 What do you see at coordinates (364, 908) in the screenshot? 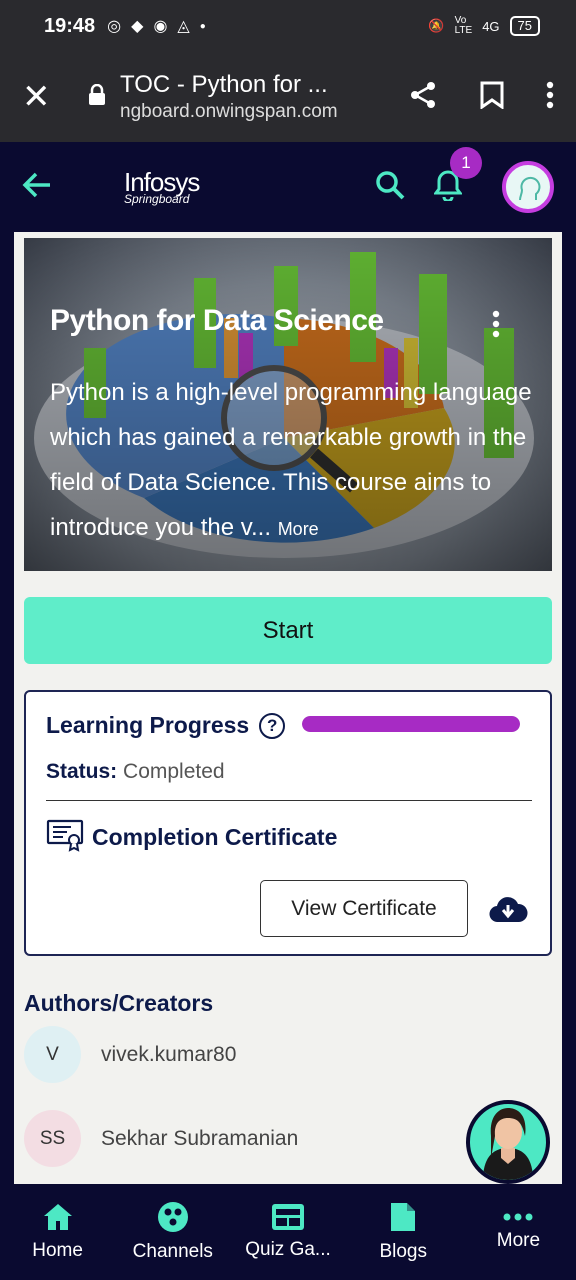
I see `view-certificate-button: View Certificate` at bounding box center [364, 908].